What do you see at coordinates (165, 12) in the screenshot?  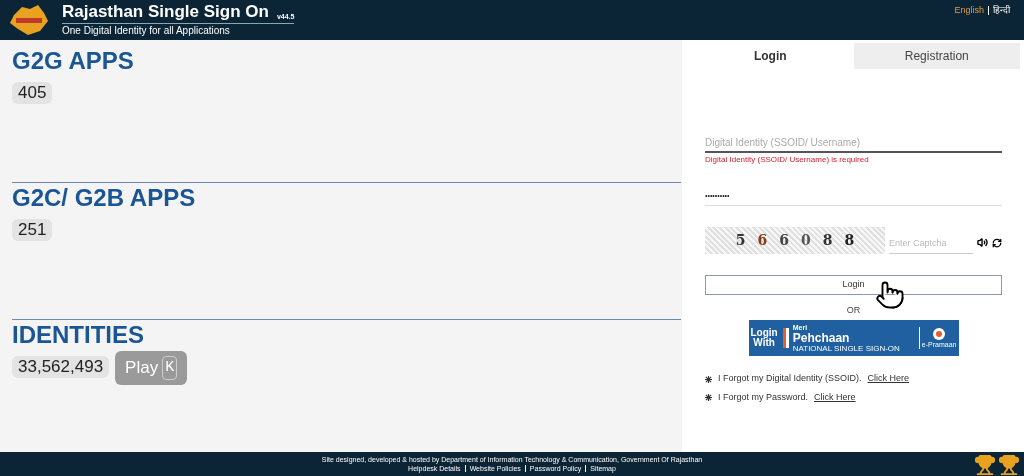 I see `site-title: Rajasthan Single Sign On` at bounding box center [165, 12].